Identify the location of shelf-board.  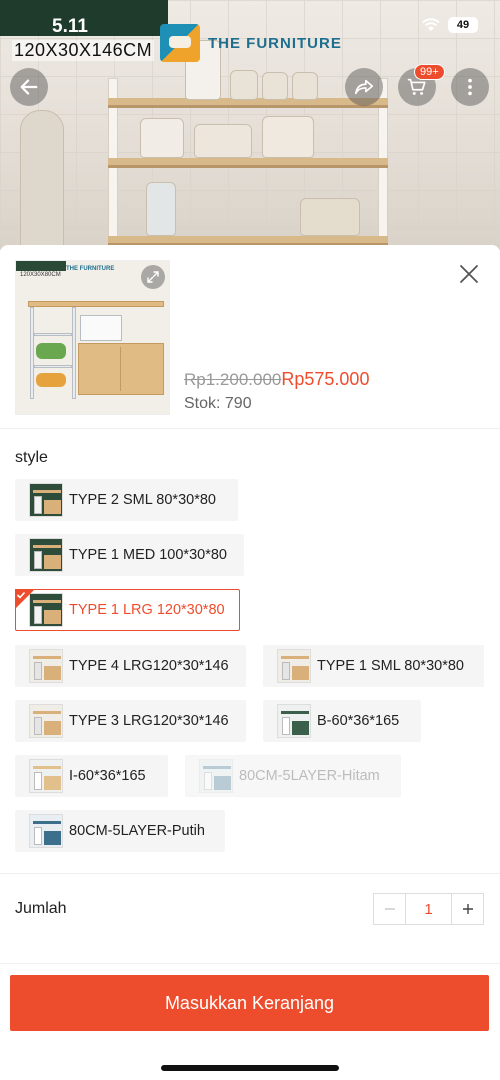
(248, 163).